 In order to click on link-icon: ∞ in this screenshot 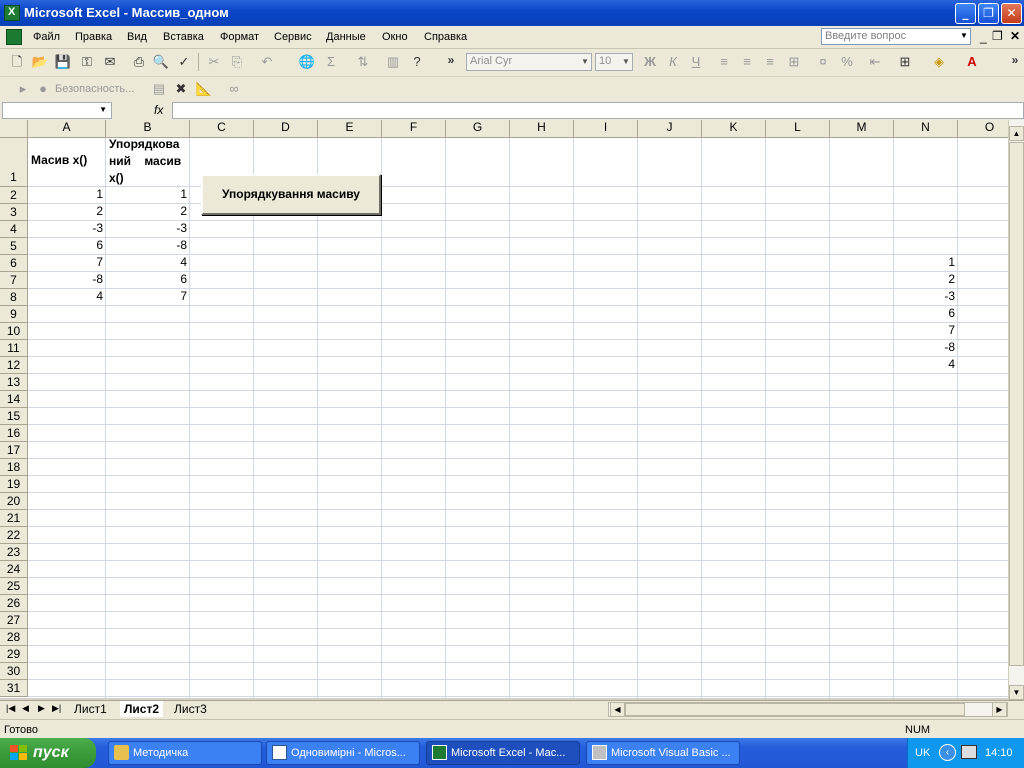, I will do `click(234, 89)`.